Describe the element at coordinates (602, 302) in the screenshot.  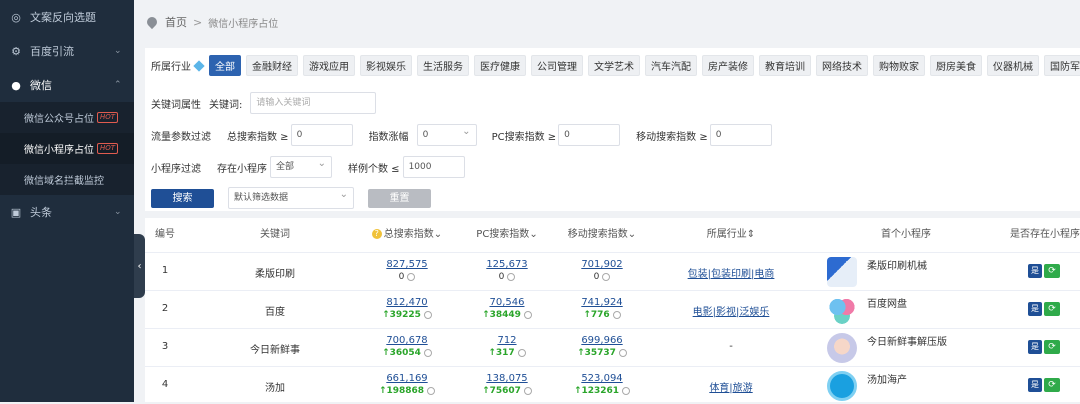
I see `mobile-index-value: 741,924` at that location.